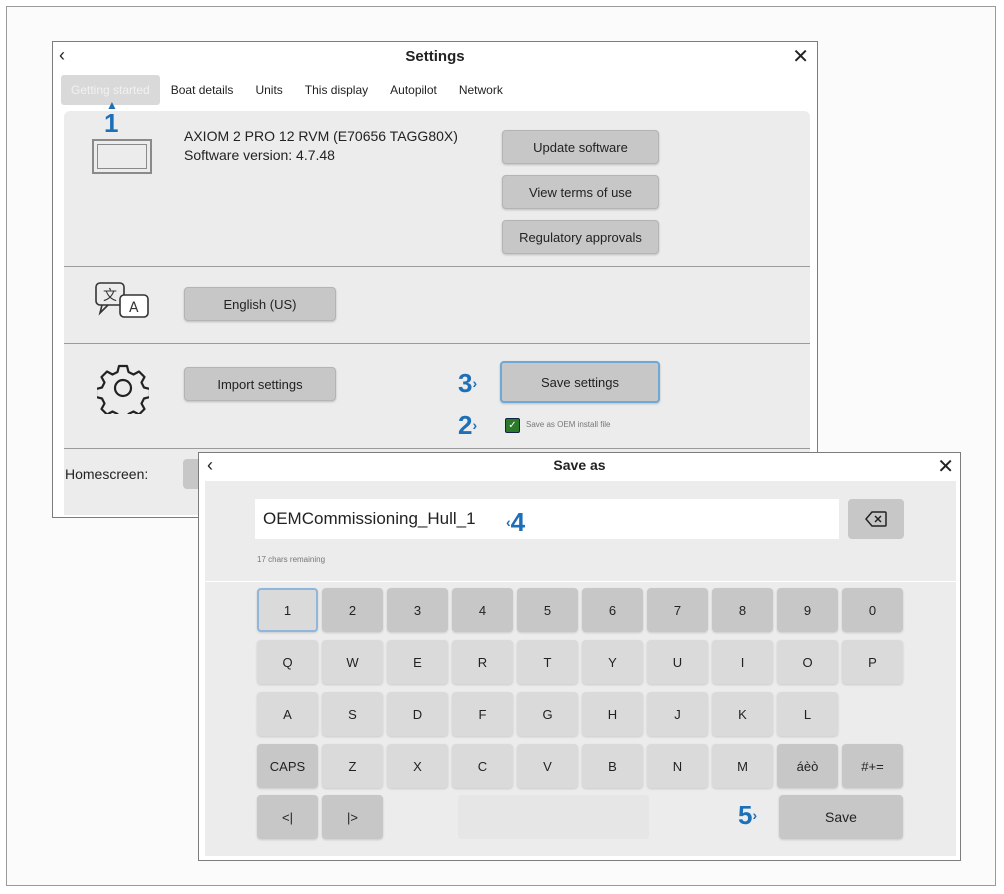 The height and width of the screenshot is (894, 1004). Describe the element at coordinates (122, 300) in the screenshot. I see `language-icon: 文 A` at that location.